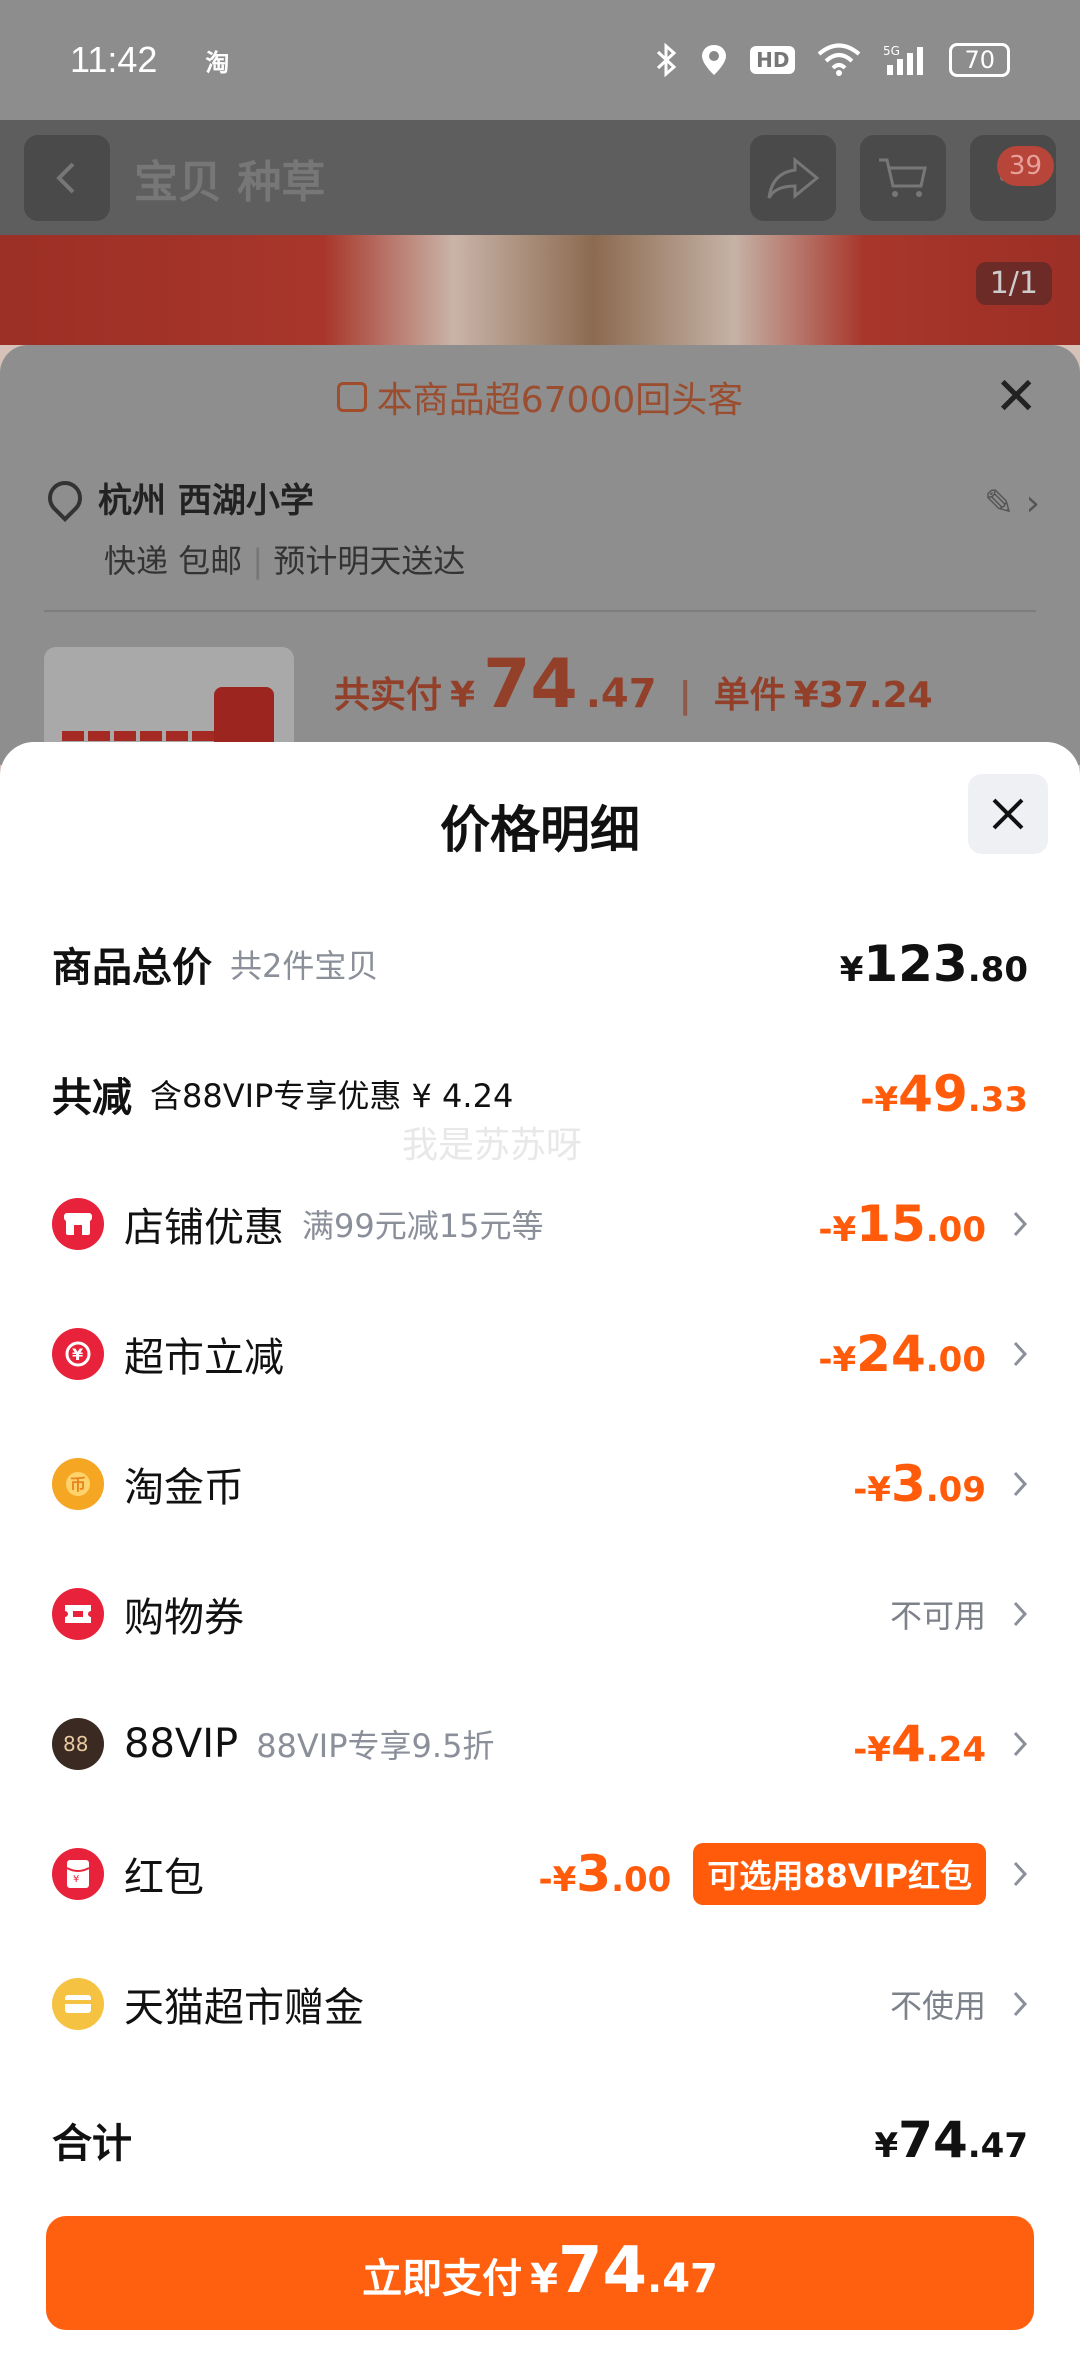 The height and width of the screenshot is (2376, 1080). Describe the element at coordinates (540, 60) in the screenshot. I see `status-bar: 11:42 淘 HD 5G 70` at that location.